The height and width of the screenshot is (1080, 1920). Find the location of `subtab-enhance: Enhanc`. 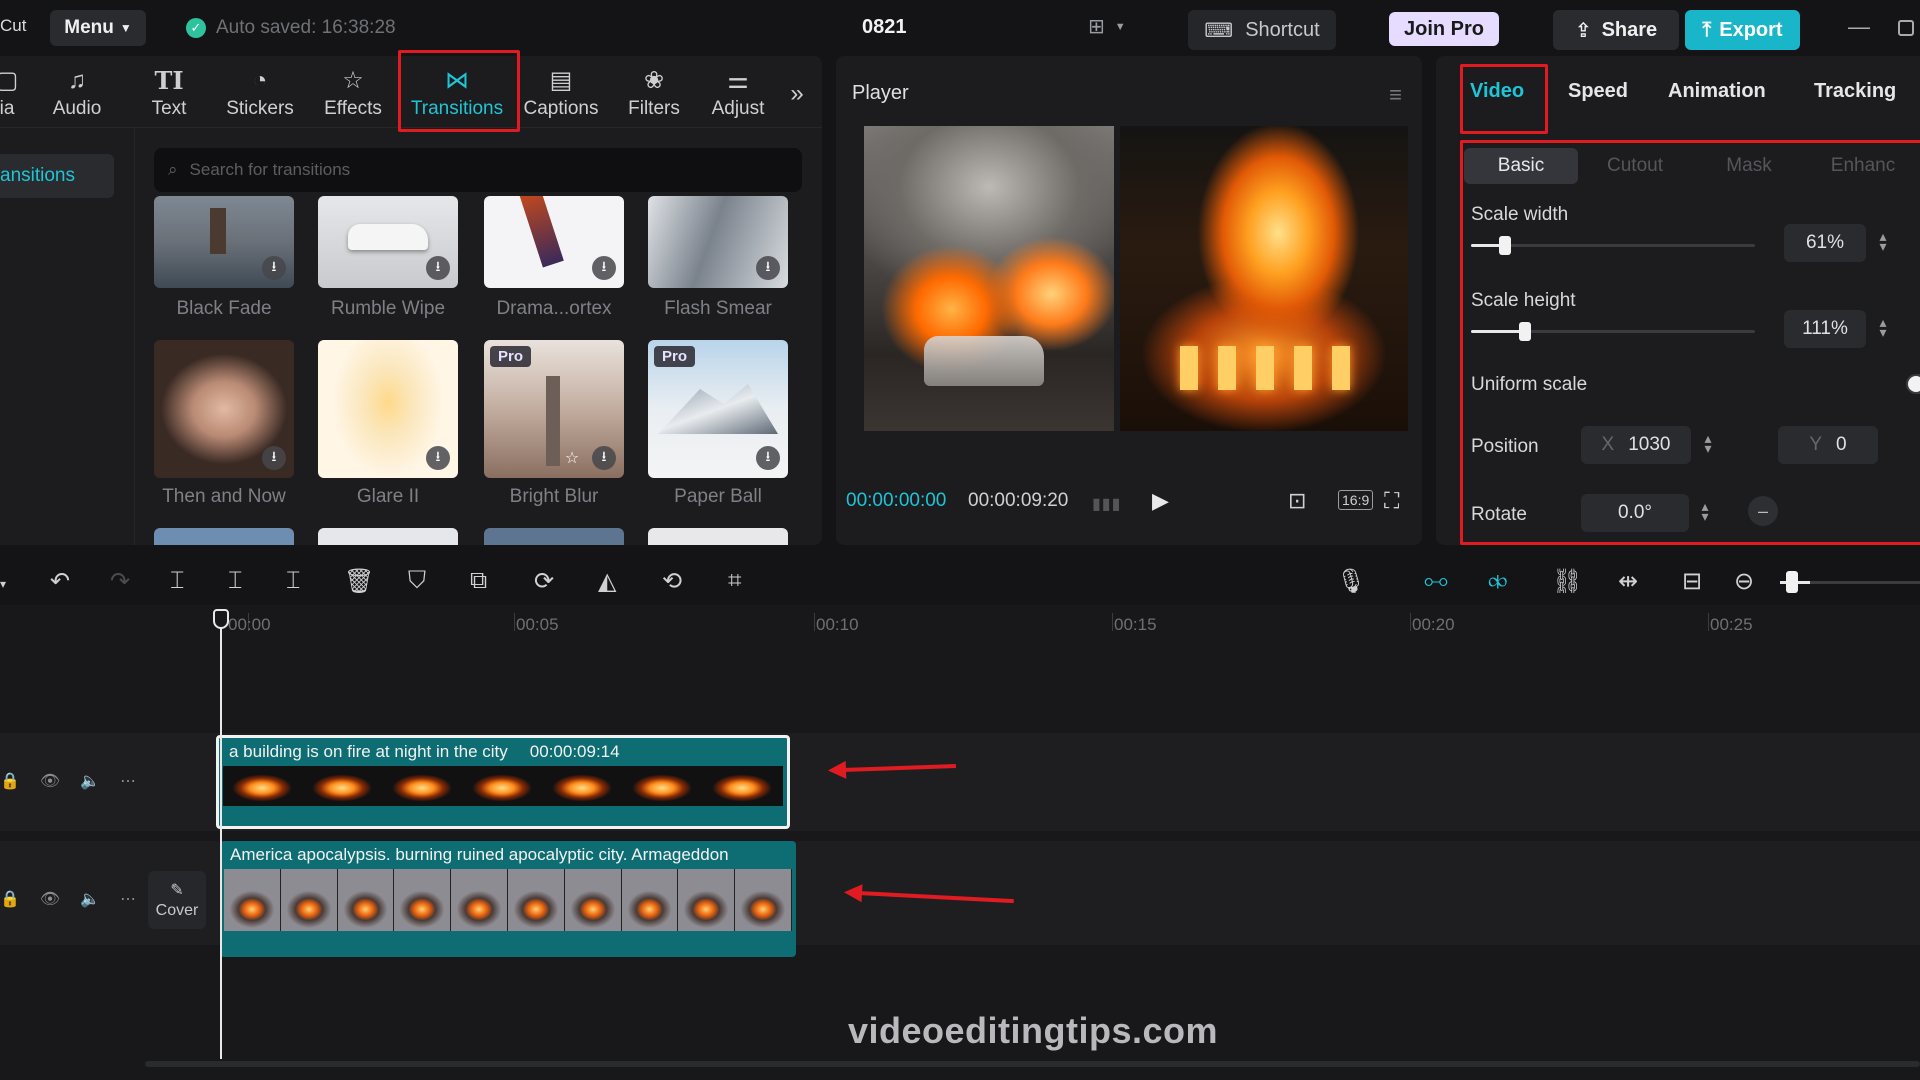

subtab-enhance: Enhanc is located at coordinates (1863, 166).